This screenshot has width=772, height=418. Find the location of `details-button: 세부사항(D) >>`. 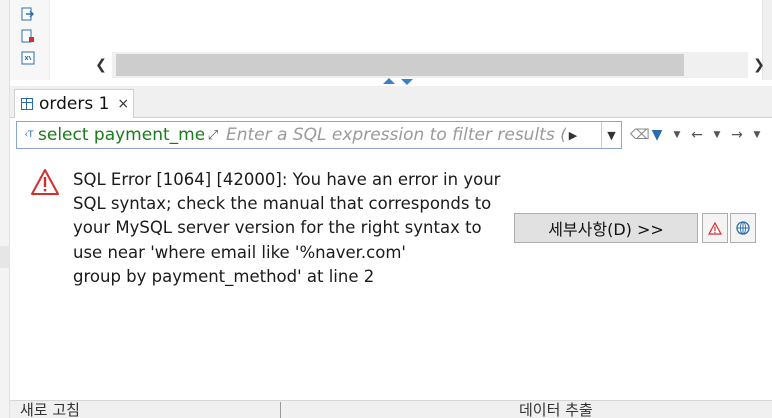

details-button: 세부사항(D) >> is located at coordinates (606, 228).